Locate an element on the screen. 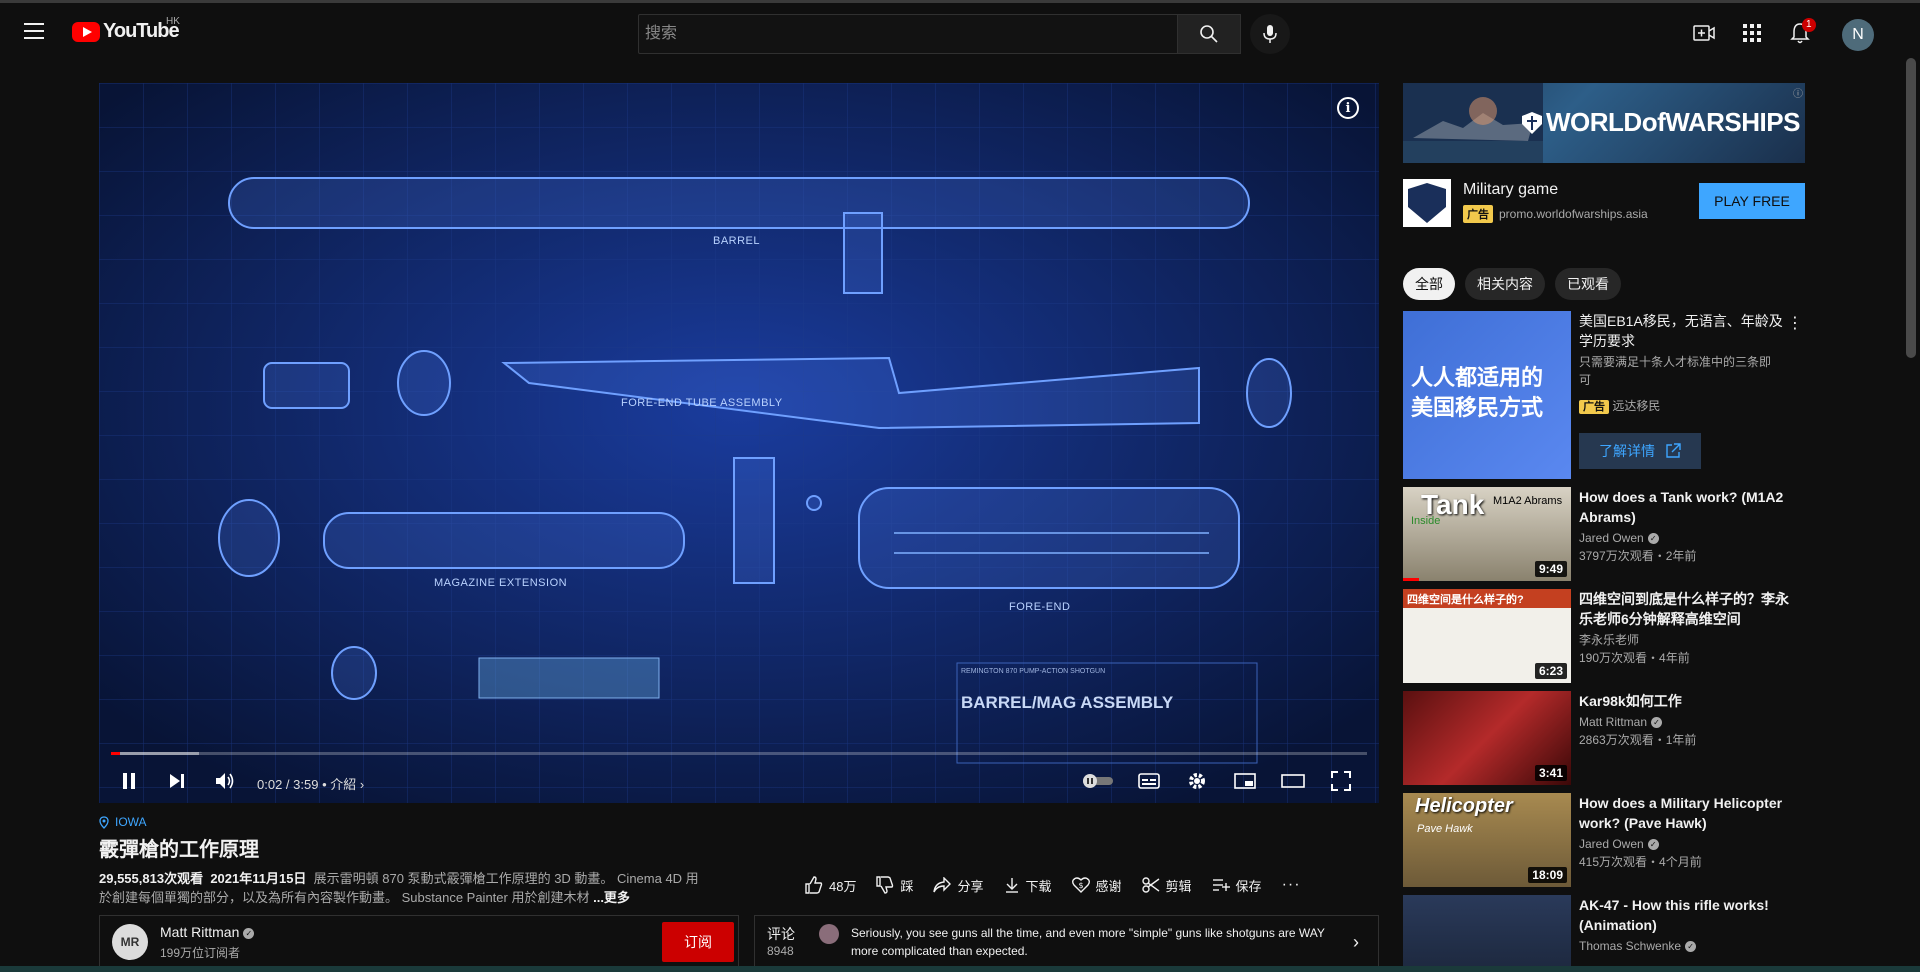 The image size is (1920, 972). action-bar: 48万 踩 分享 下载 $ 感谢 剪辑 保存 ··· is located at coordinates (1063, 885).